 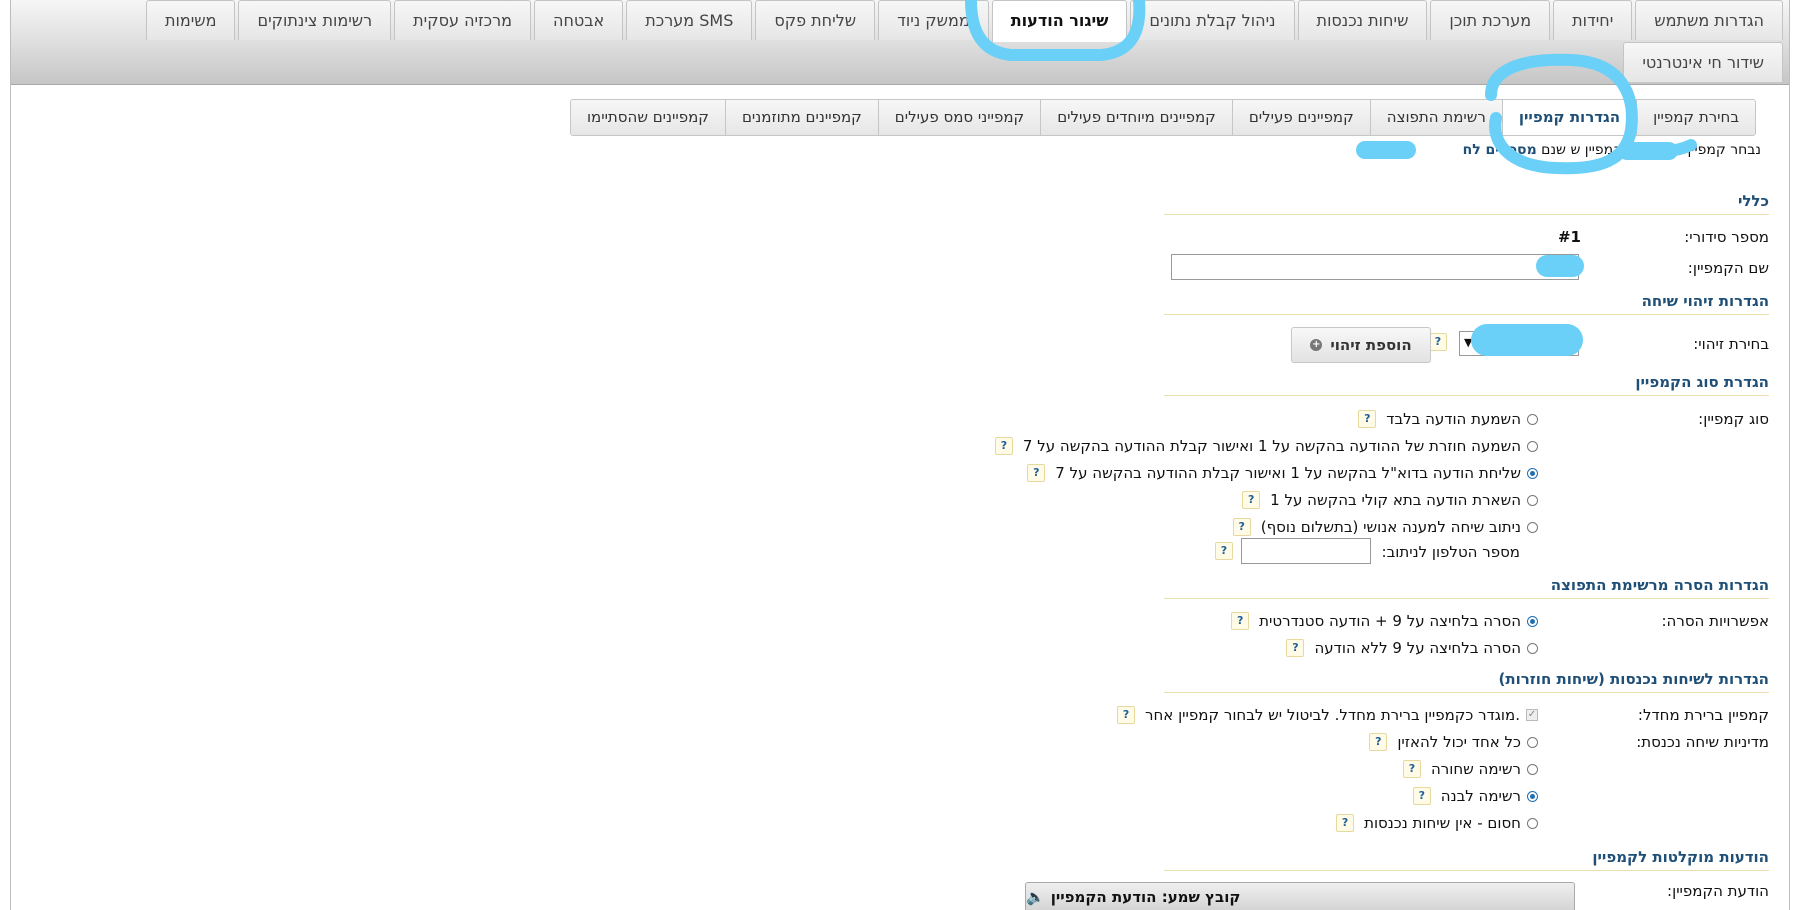 I want to click on main-tab-1: יחידות, so click(x=1593, y=20).